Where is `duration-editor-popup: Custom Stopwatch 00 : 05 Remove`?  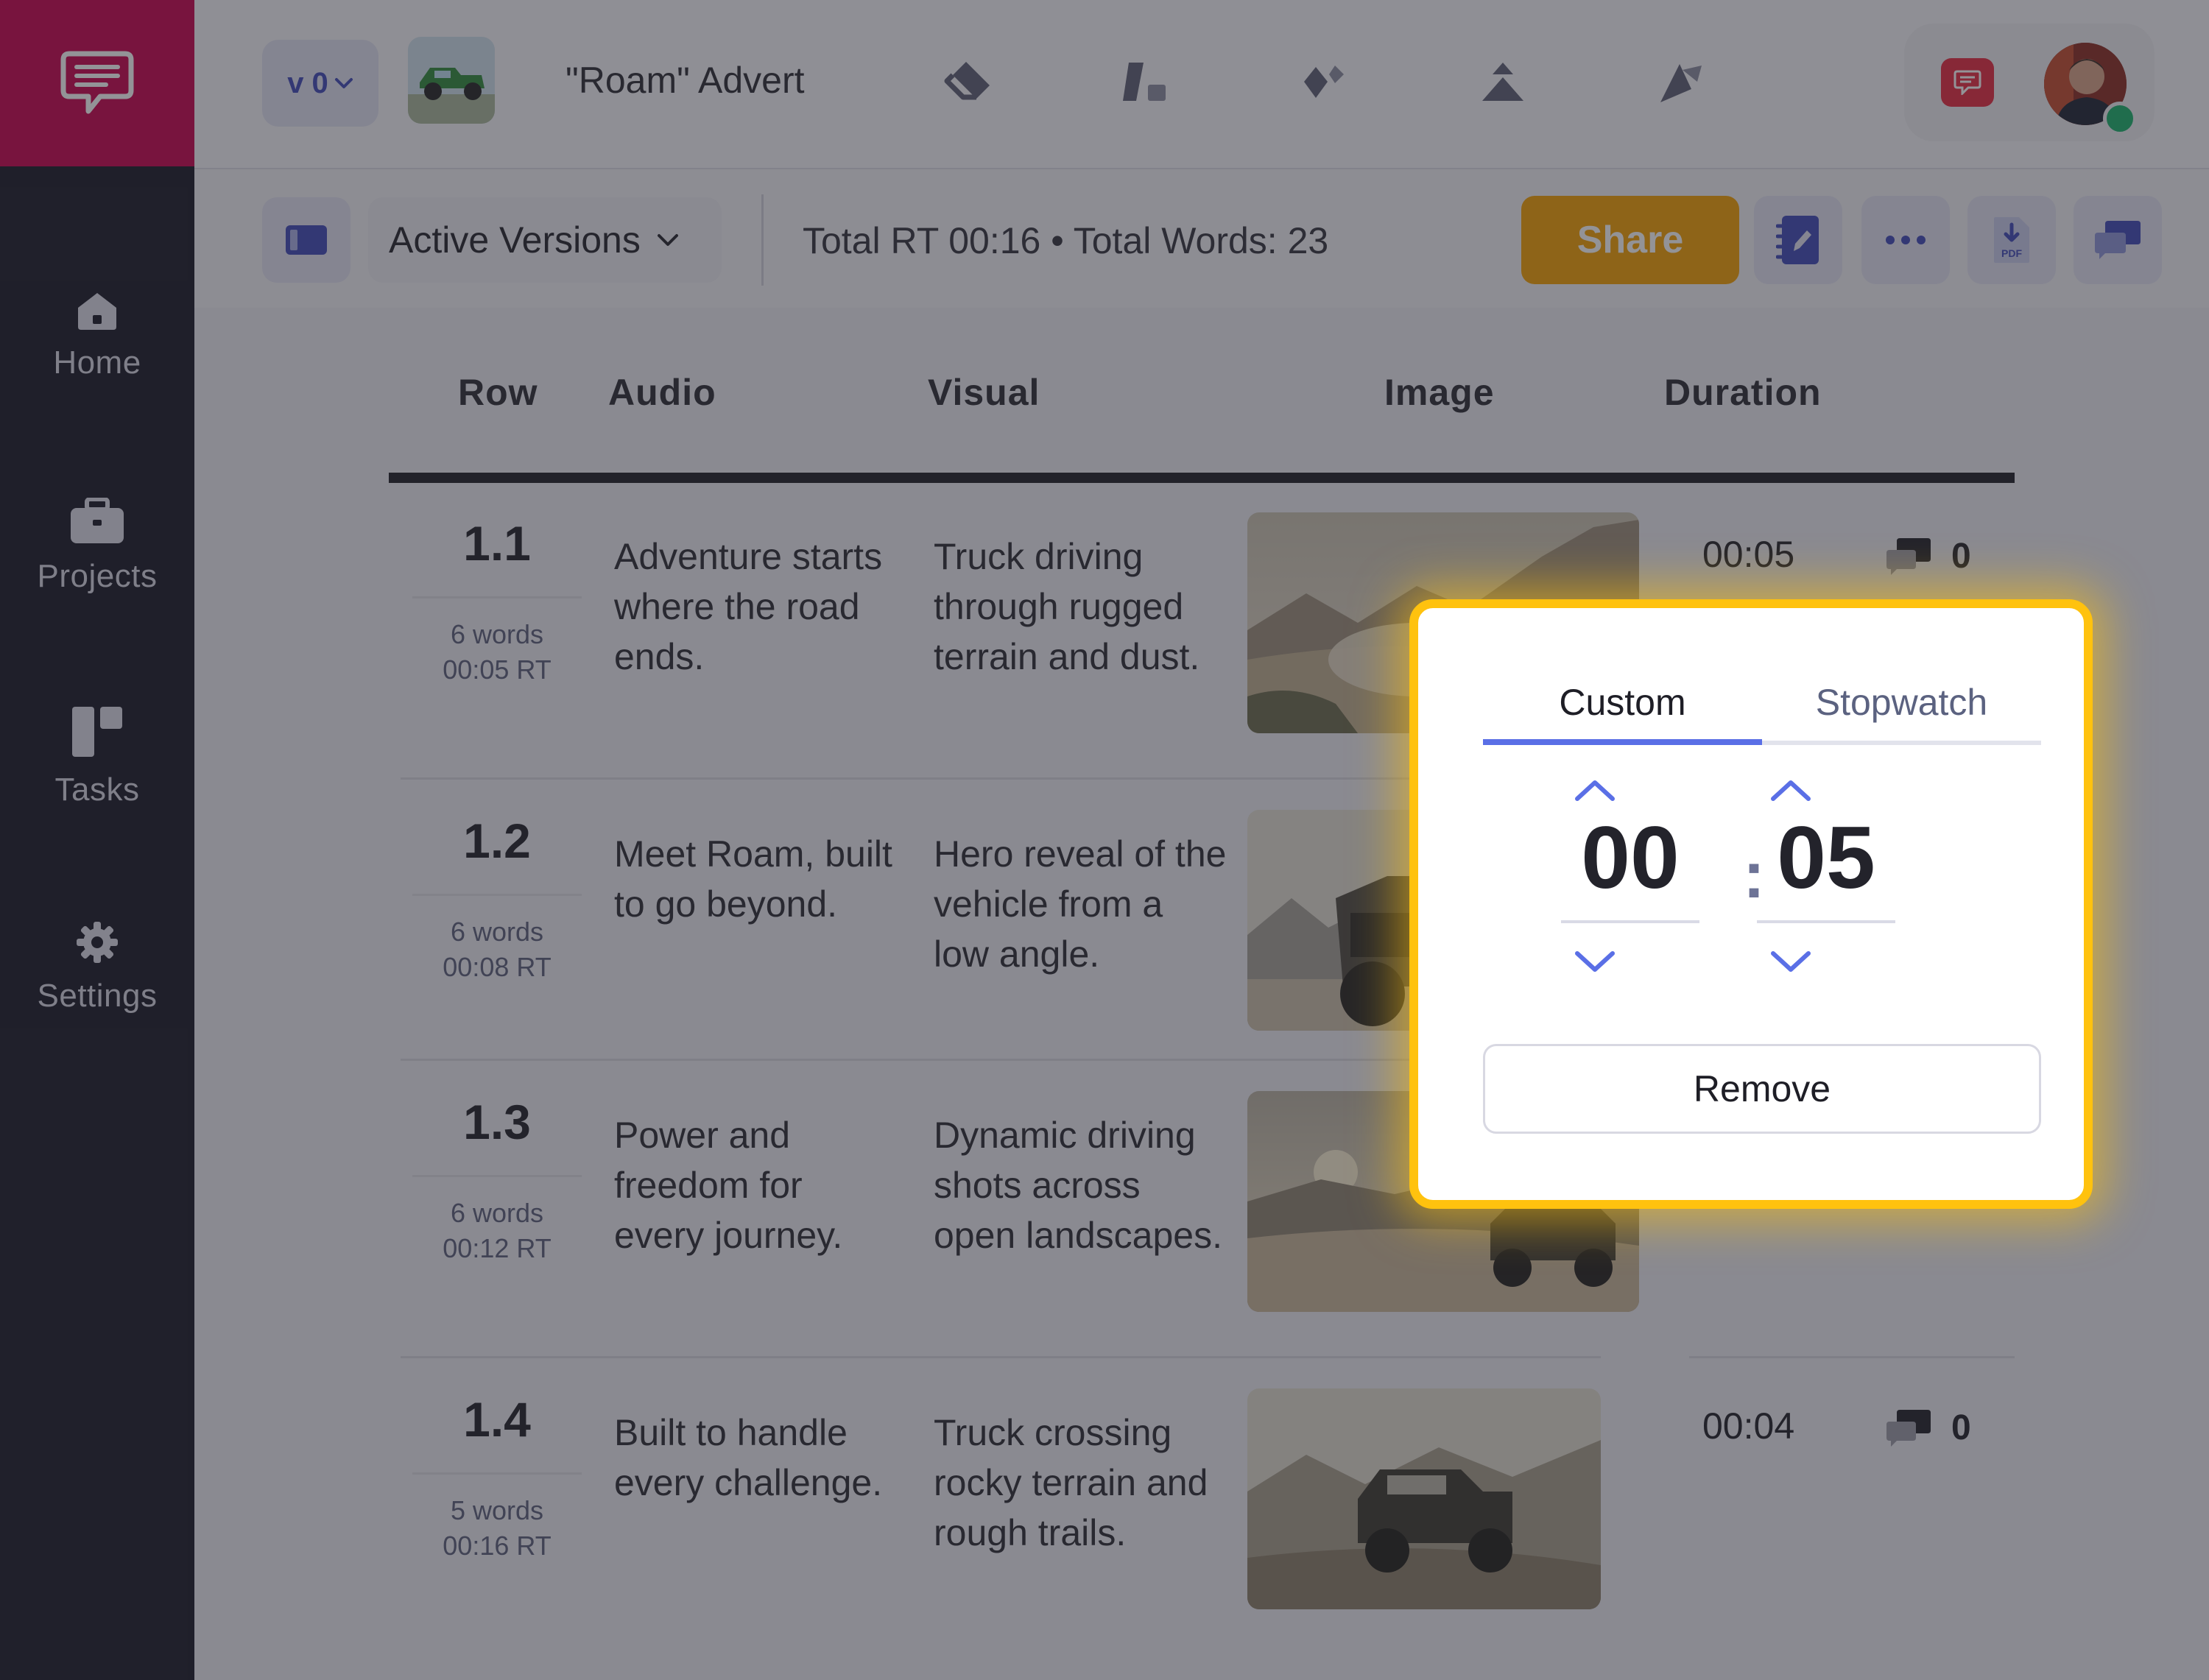 duration-editor-popup: Custom Stopwatch 00 : 05 Remove is located at coordinates (1751, 904).